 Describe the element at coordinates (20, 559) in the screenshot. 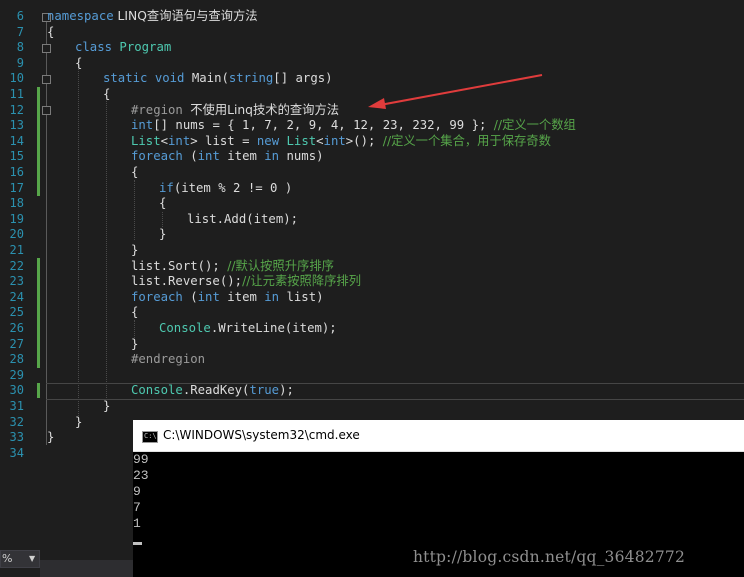

I see `zoom-dropdown: % ▼` at that location.